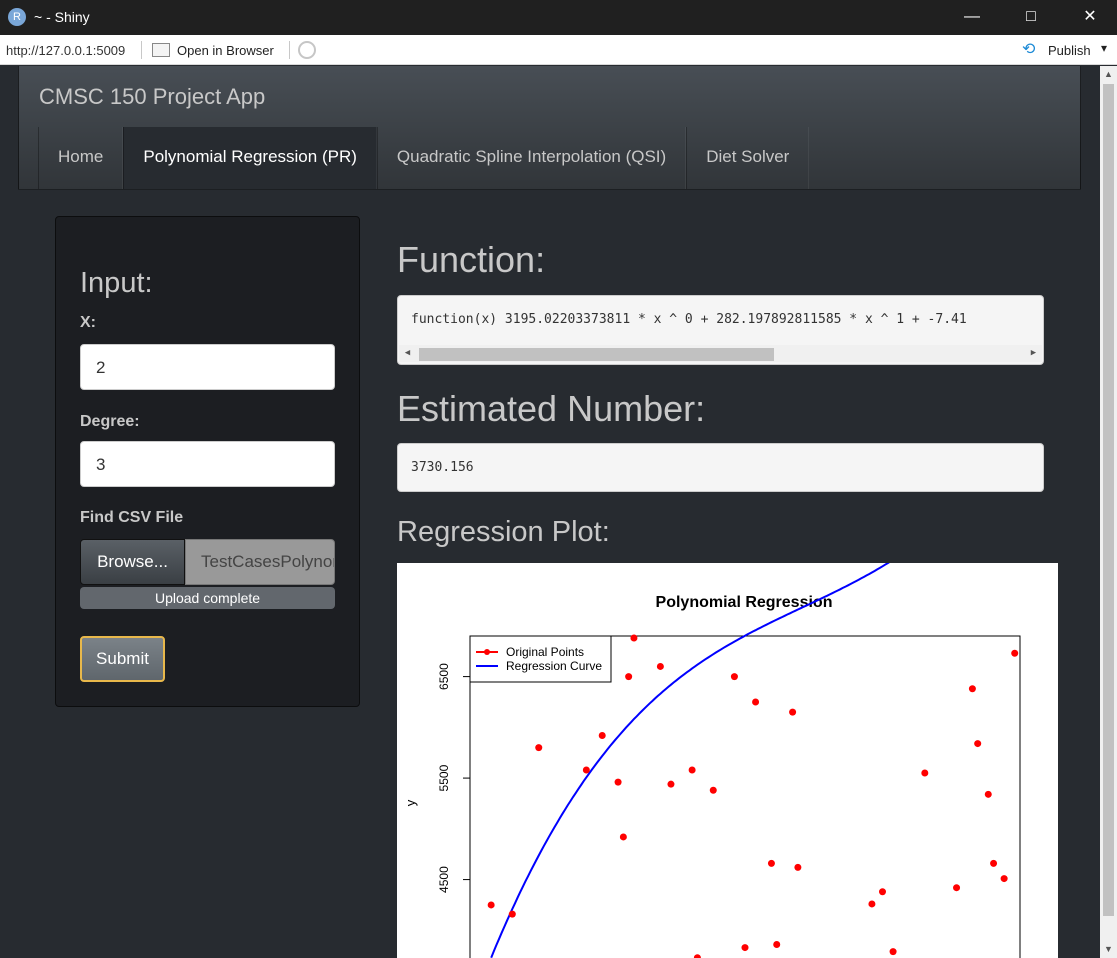 This screenshot has width=1117, height=958. Describe the element at coordinates (1104, 48) in the screenshot. I see `publish-dropdown-icon: ▾` at that location.